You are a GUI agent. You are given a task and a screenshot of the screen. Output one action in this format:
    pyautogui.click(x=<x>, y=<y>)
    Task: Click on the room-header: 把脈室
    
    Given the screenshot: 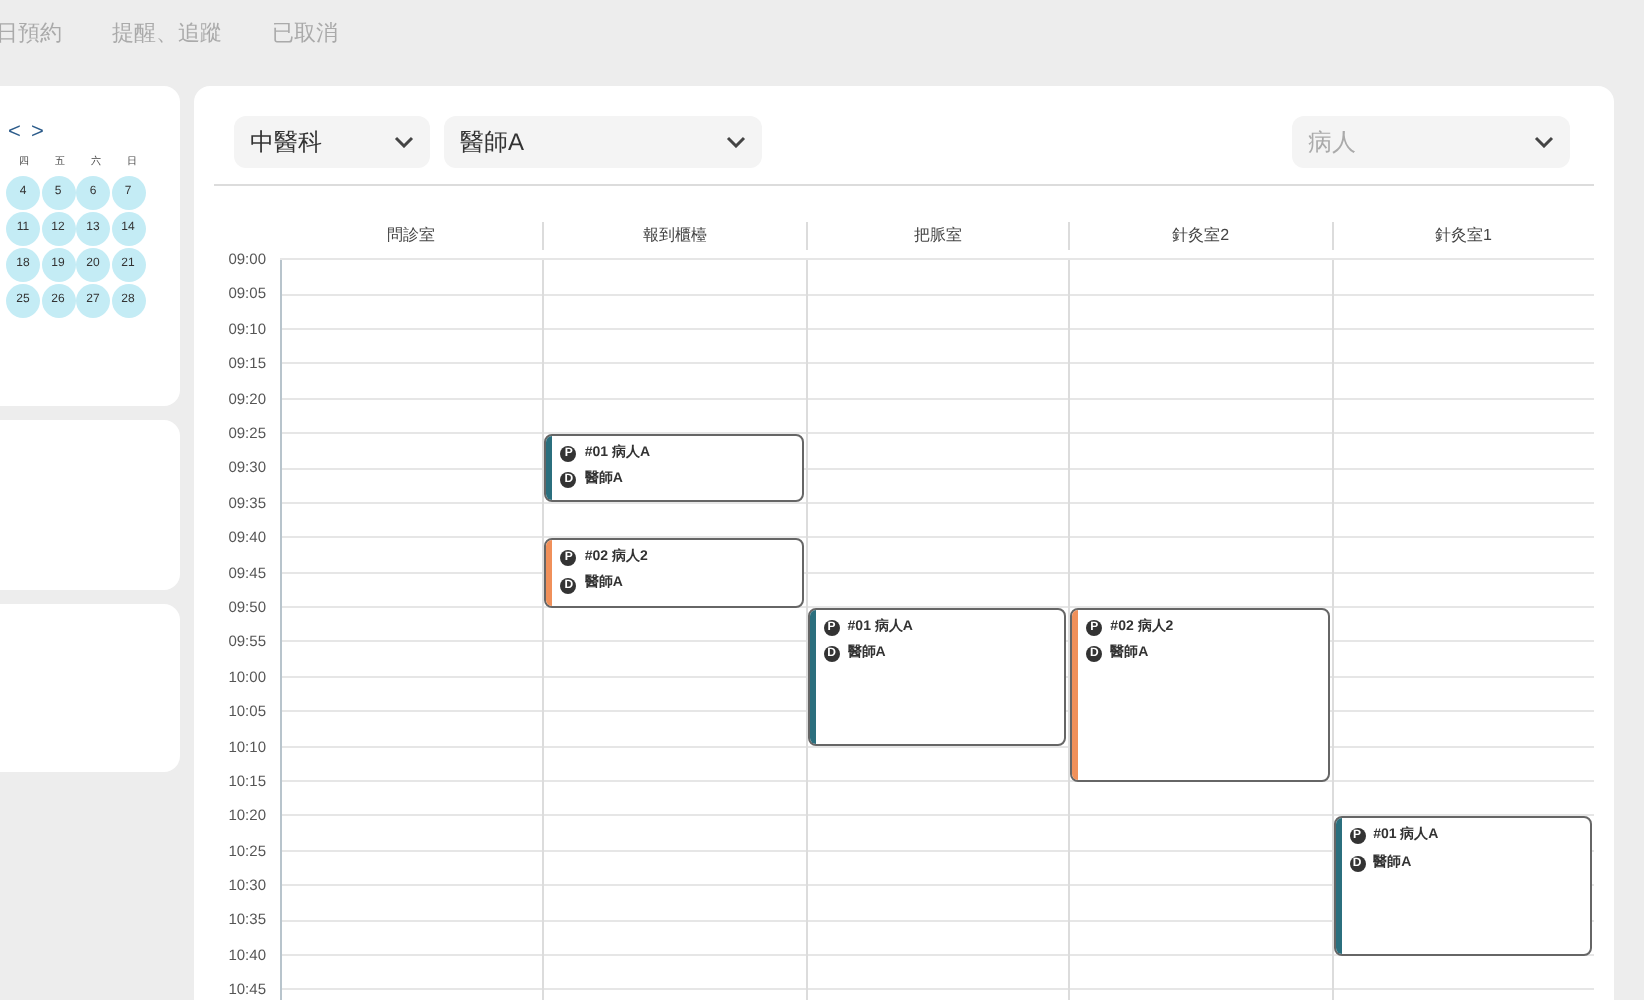 What is the action you would take?
    pyautogui.click(x=937, y=236)
    